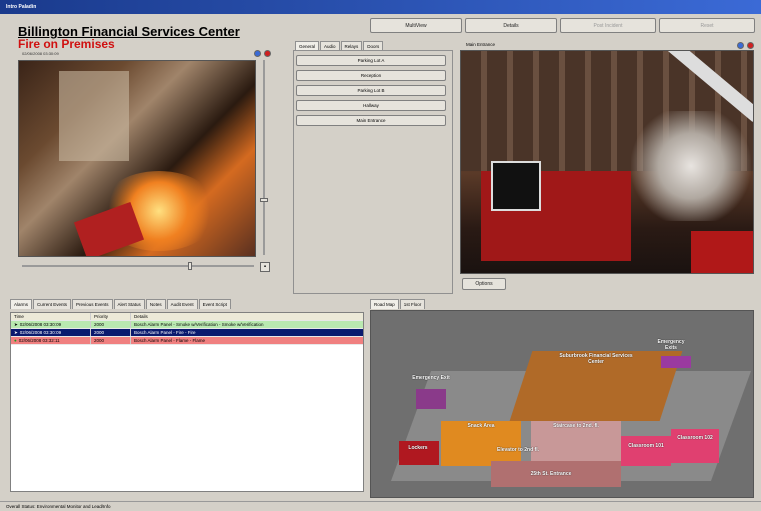 This screenshot has height=511, width=761. What do you see at coordinates (371, 60) in the screenshot?
I see `camera-parking-lot-a: Parking Lot A` at bounding box center [371, 60].